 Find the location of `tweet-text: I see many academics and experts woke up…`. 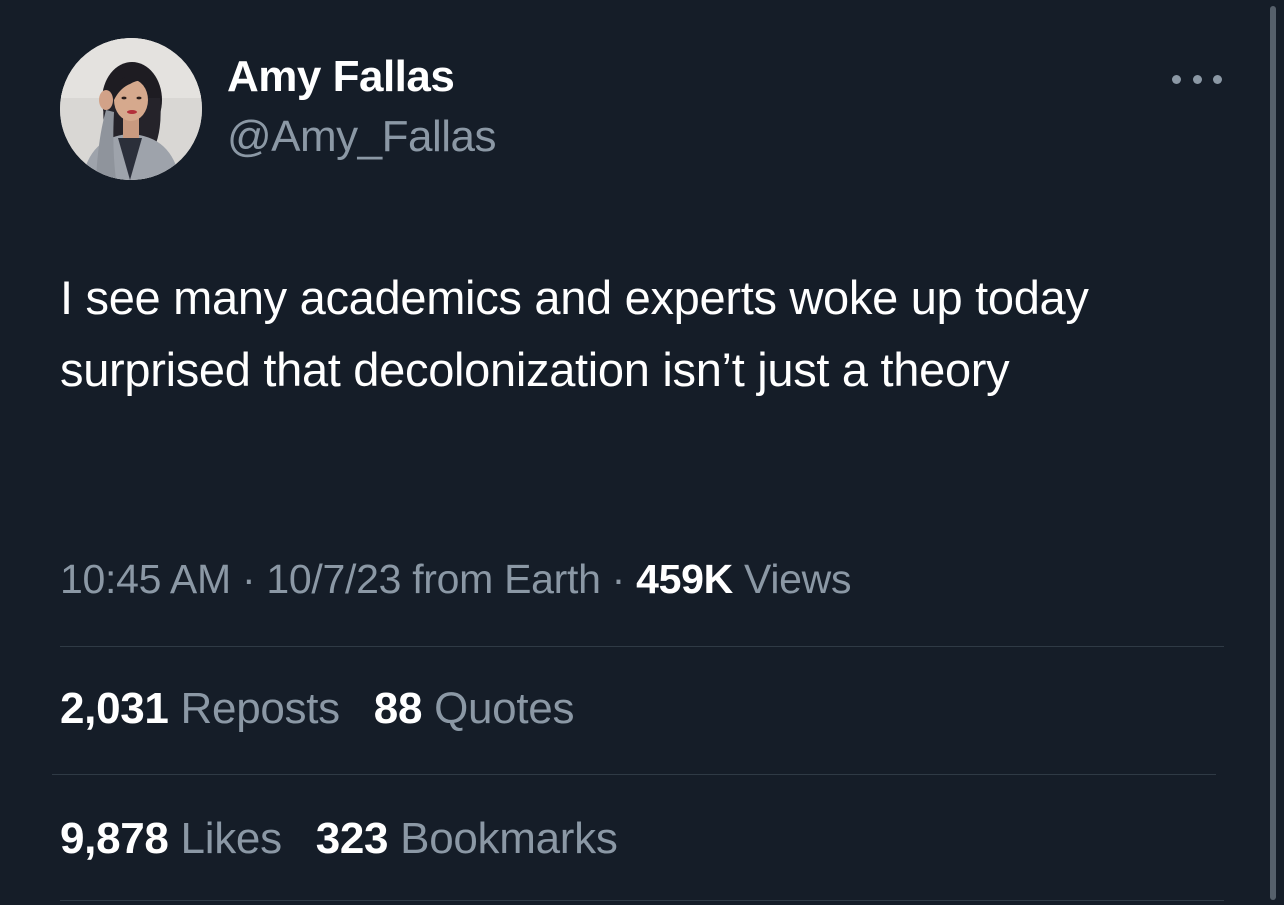

tweet-text: I see many academics and experts woke up… is located at coordinates (574, 333).